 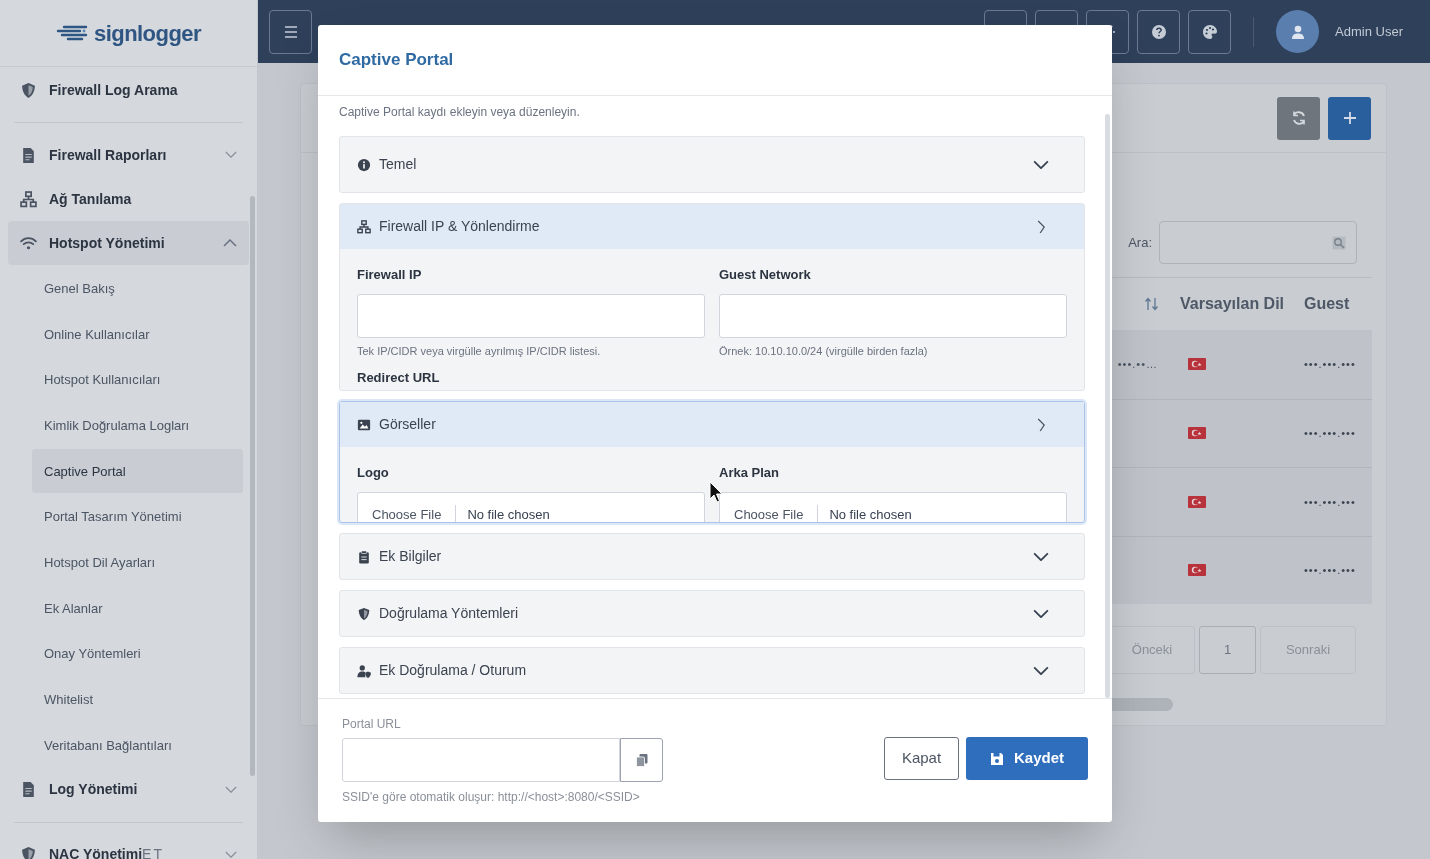 I want to click on user-icon, so click(x=1297, y=31).